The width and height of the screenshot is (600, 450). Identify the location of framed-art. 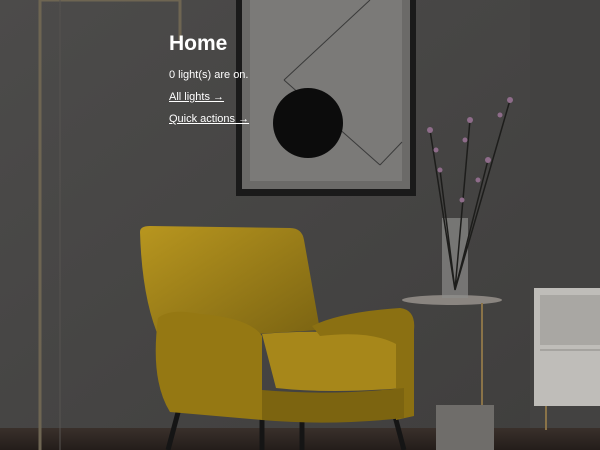
(326, 98).